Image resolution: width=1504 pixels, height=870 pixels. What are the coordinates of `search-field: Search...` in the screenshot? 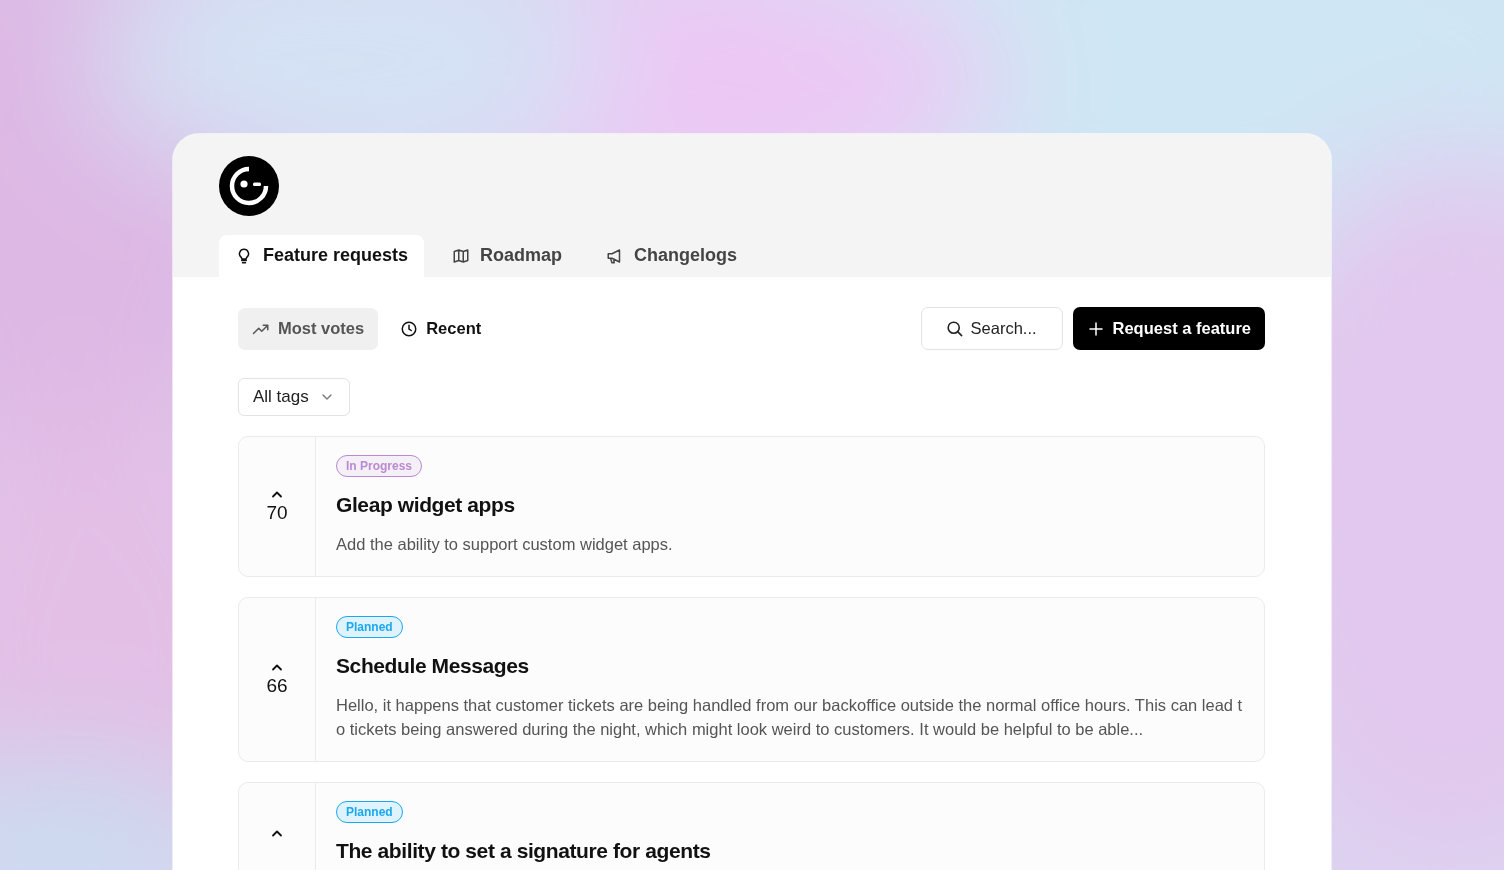 It's located at (991, 328).